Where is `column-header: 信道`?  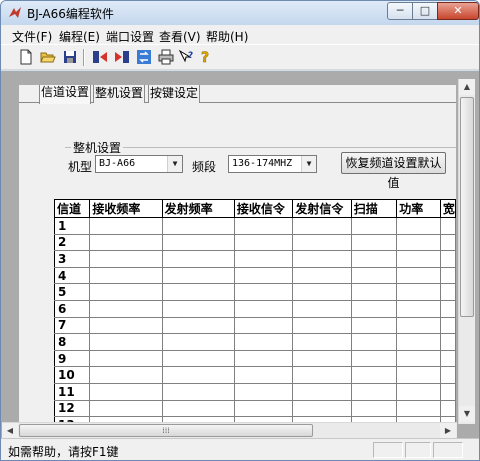
column-header: 信道 is located at coordinates (72, 208).